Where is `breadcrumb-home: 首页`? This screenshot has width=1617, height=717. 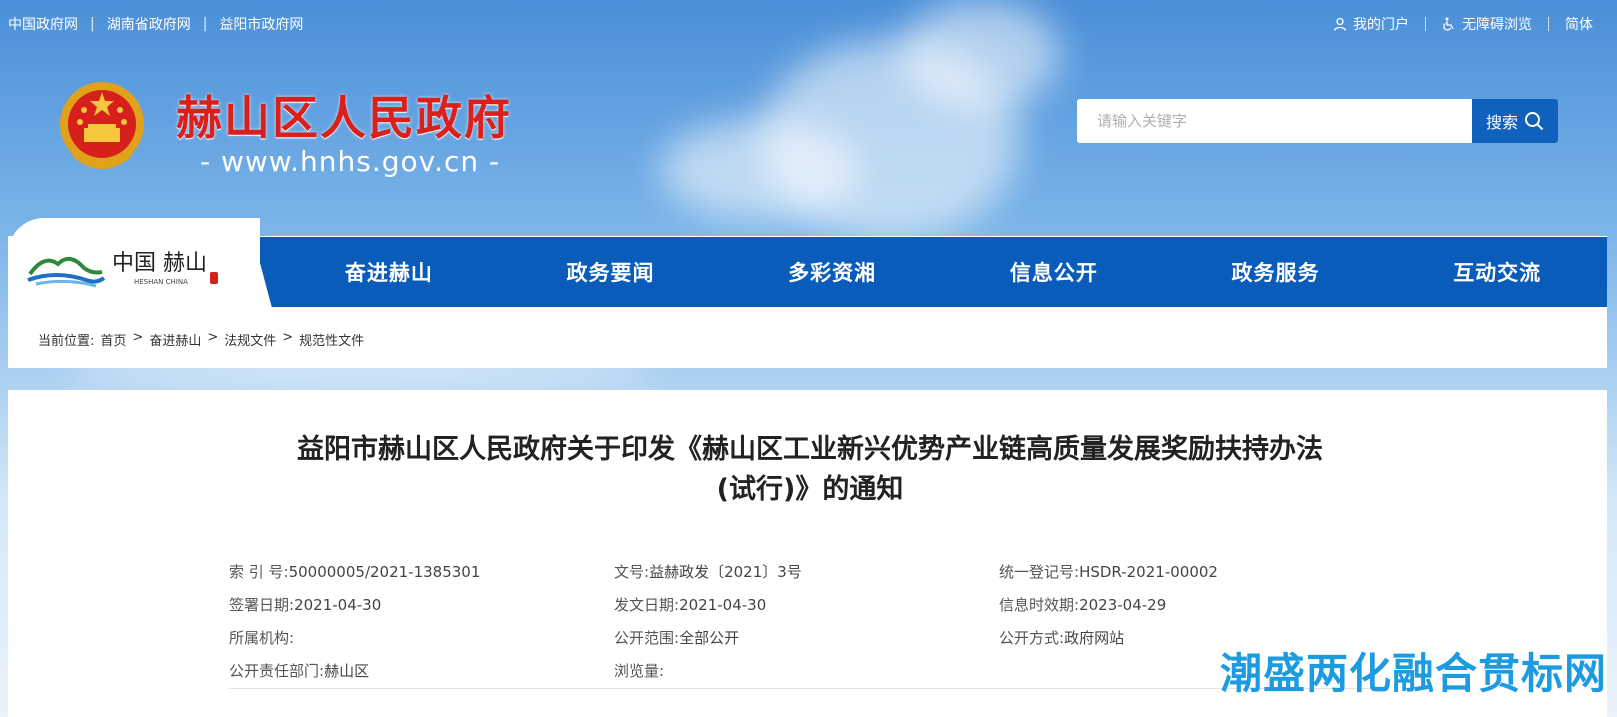
breadcrumb-home: 首页 is located at coordinates (113, 339).